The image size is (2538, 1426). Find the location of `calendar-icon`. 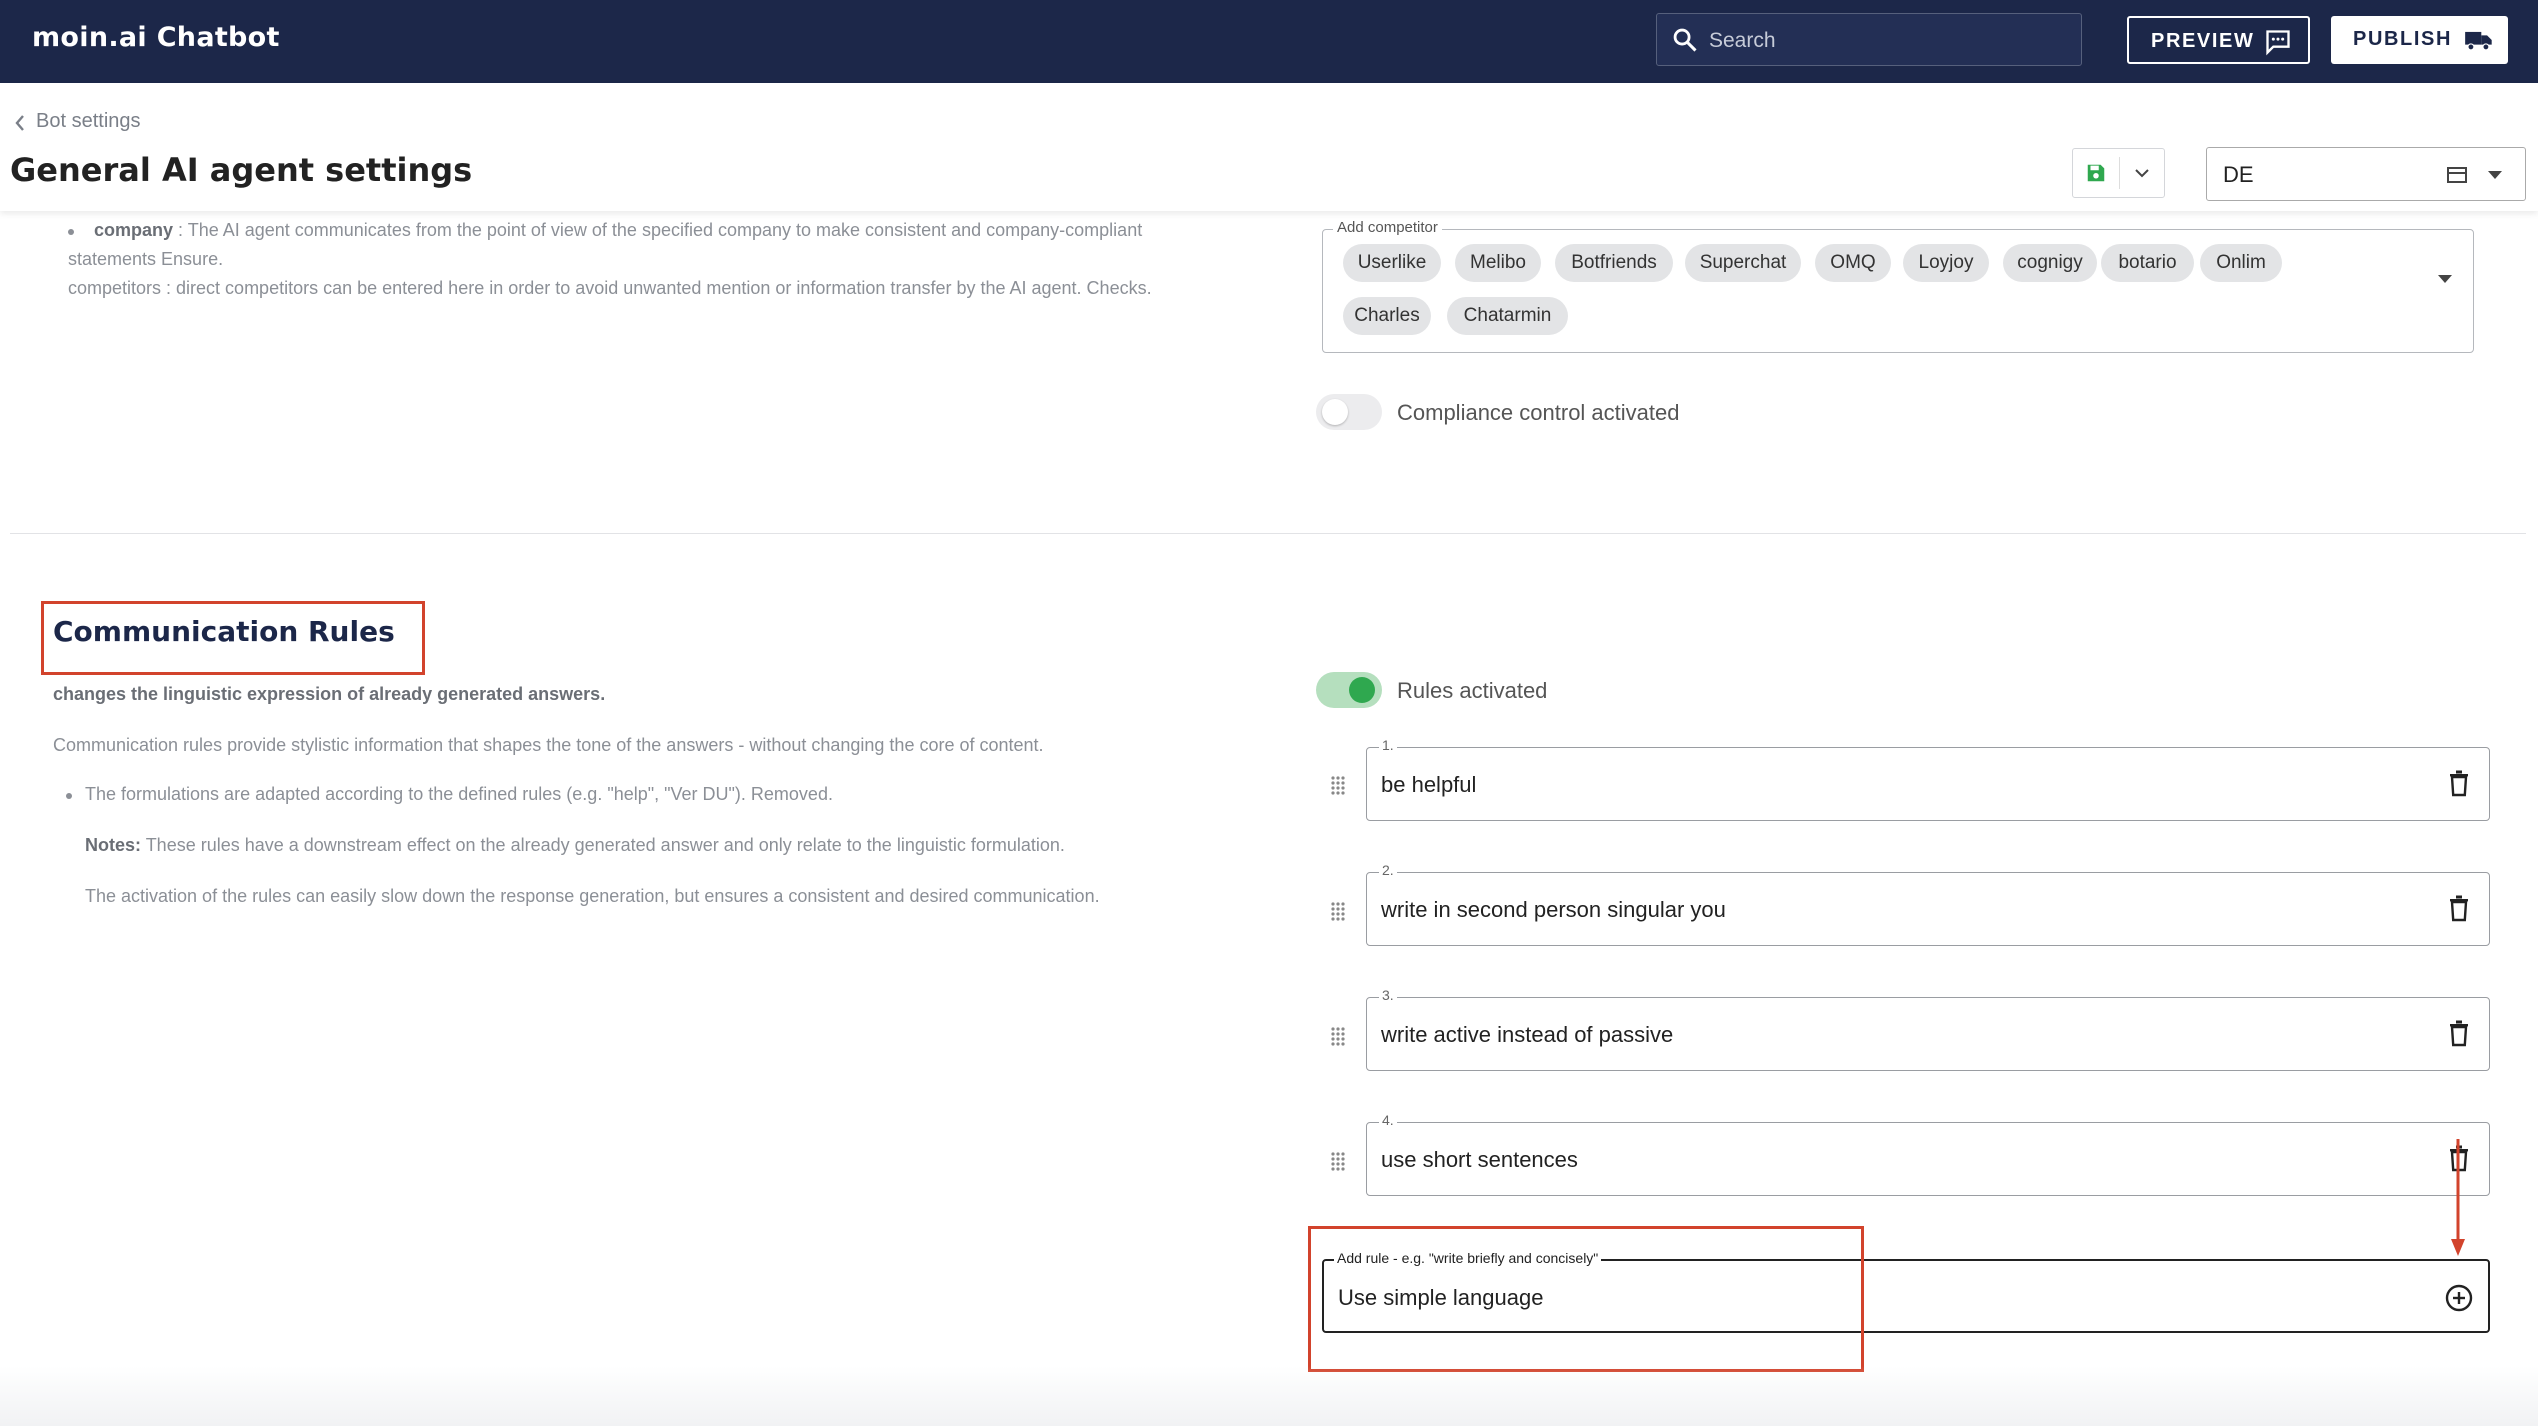

calendar-icon is located at coordinates (2457, 175).